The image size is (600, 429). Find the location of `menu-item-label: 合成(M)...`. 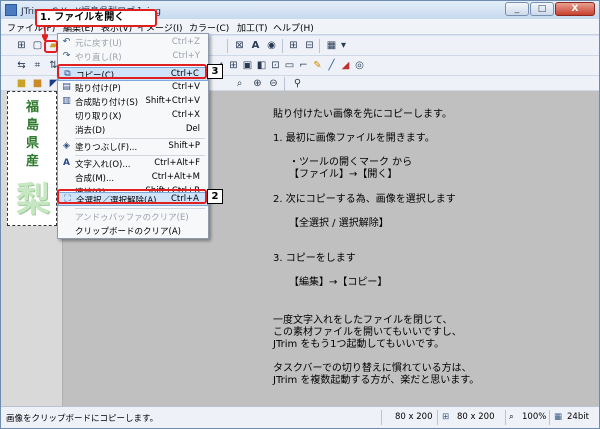

menu-item-label: 合成(M)... is located at coordinates (95, 179).